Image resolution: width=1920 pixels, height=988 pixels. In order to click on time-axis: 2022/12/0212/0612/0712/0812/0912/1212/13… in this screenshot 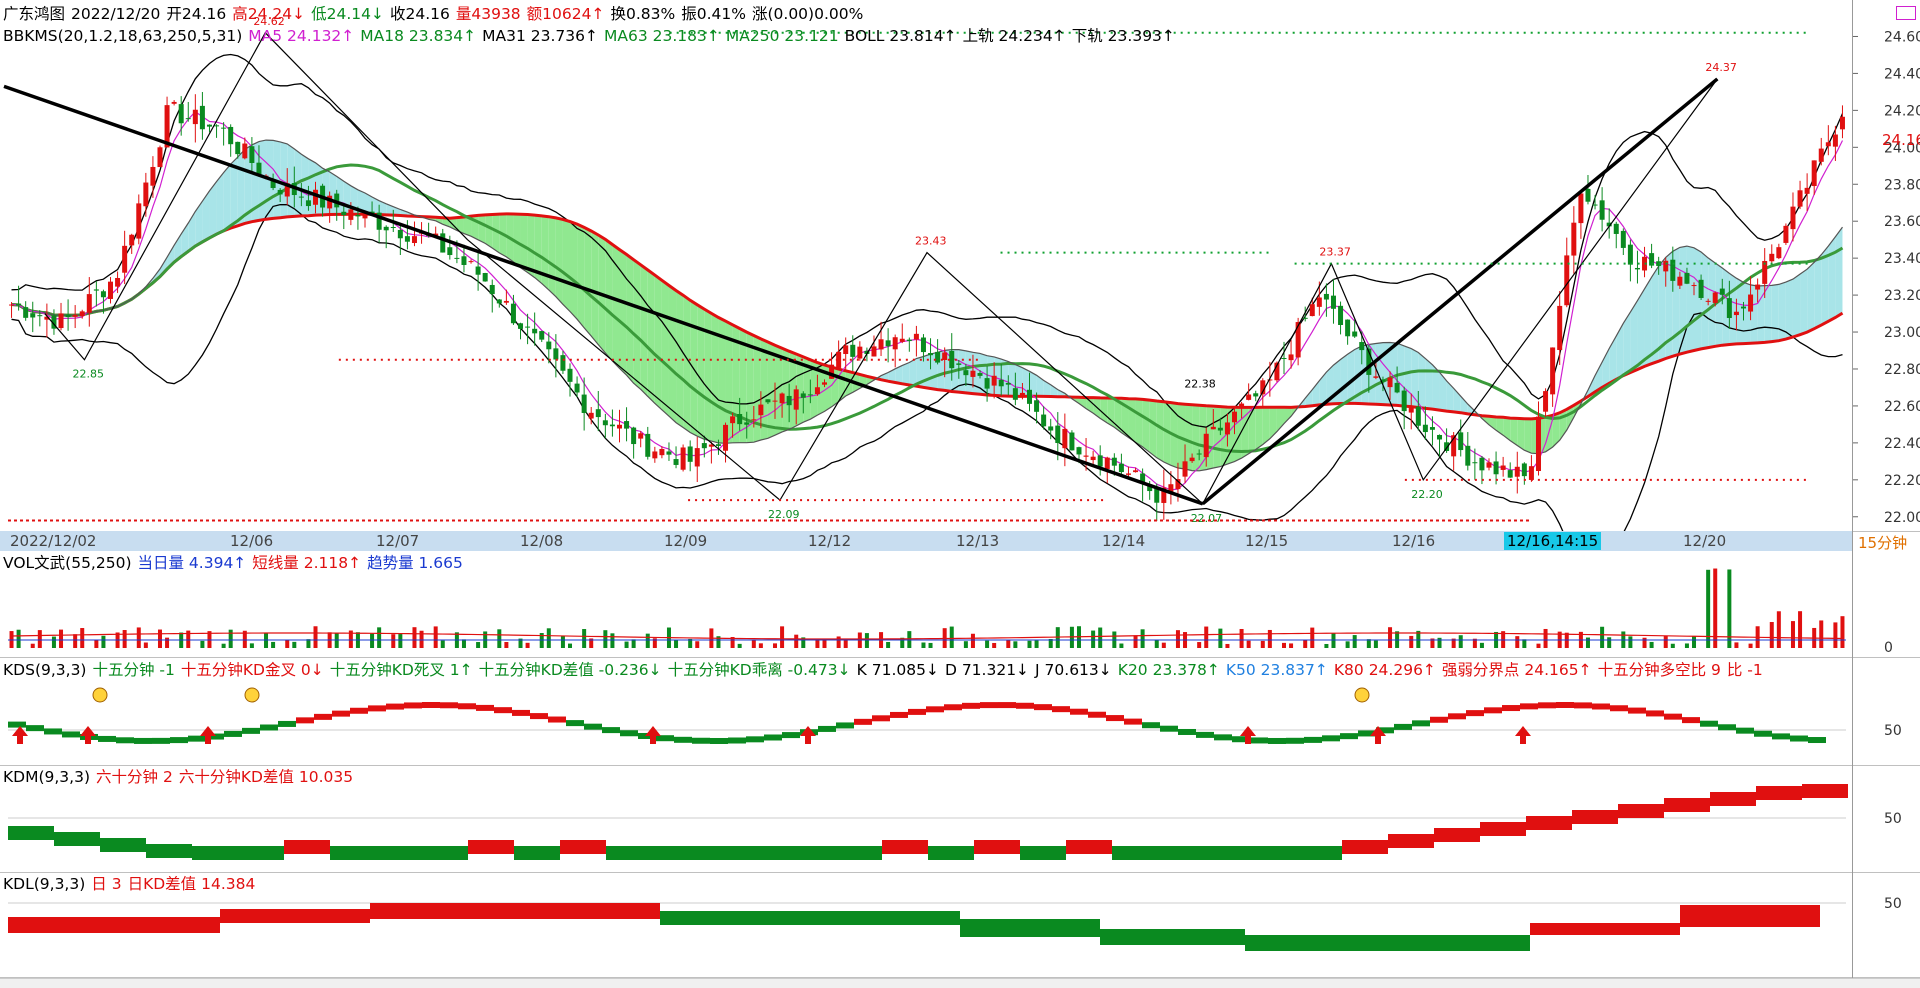, I will do `click(926, 541)`.